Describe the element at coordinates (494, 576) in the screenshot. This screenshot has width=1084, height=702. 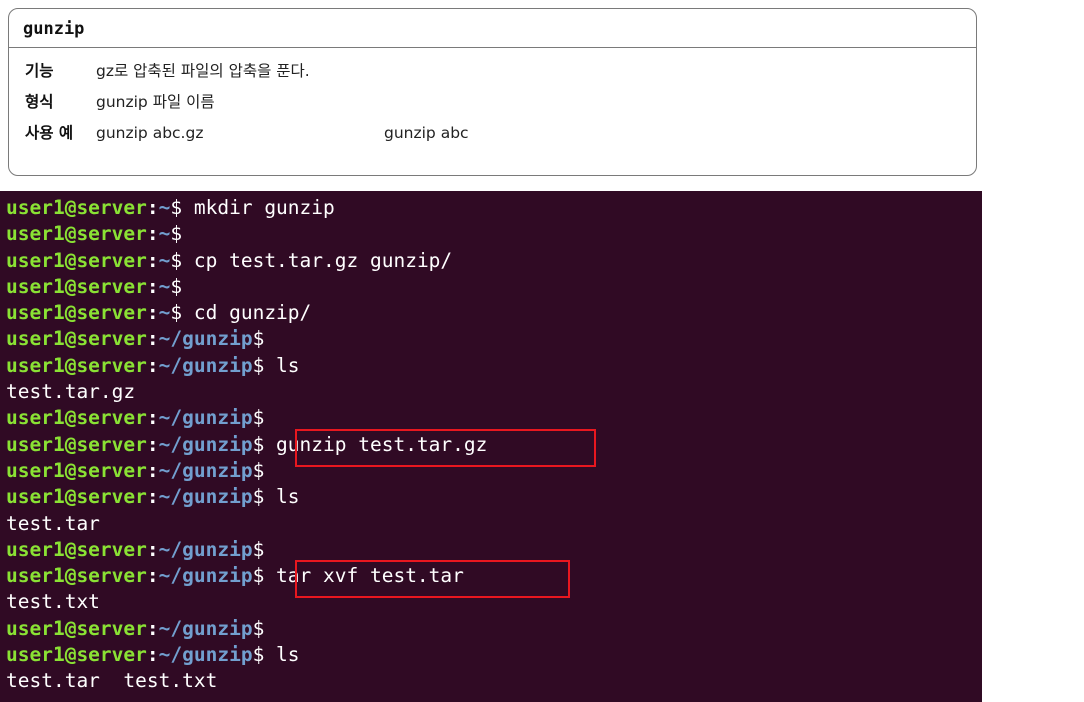
I see `prompt-line: user1@server:~/gunzip$ tar xvf test.tar` at that location.